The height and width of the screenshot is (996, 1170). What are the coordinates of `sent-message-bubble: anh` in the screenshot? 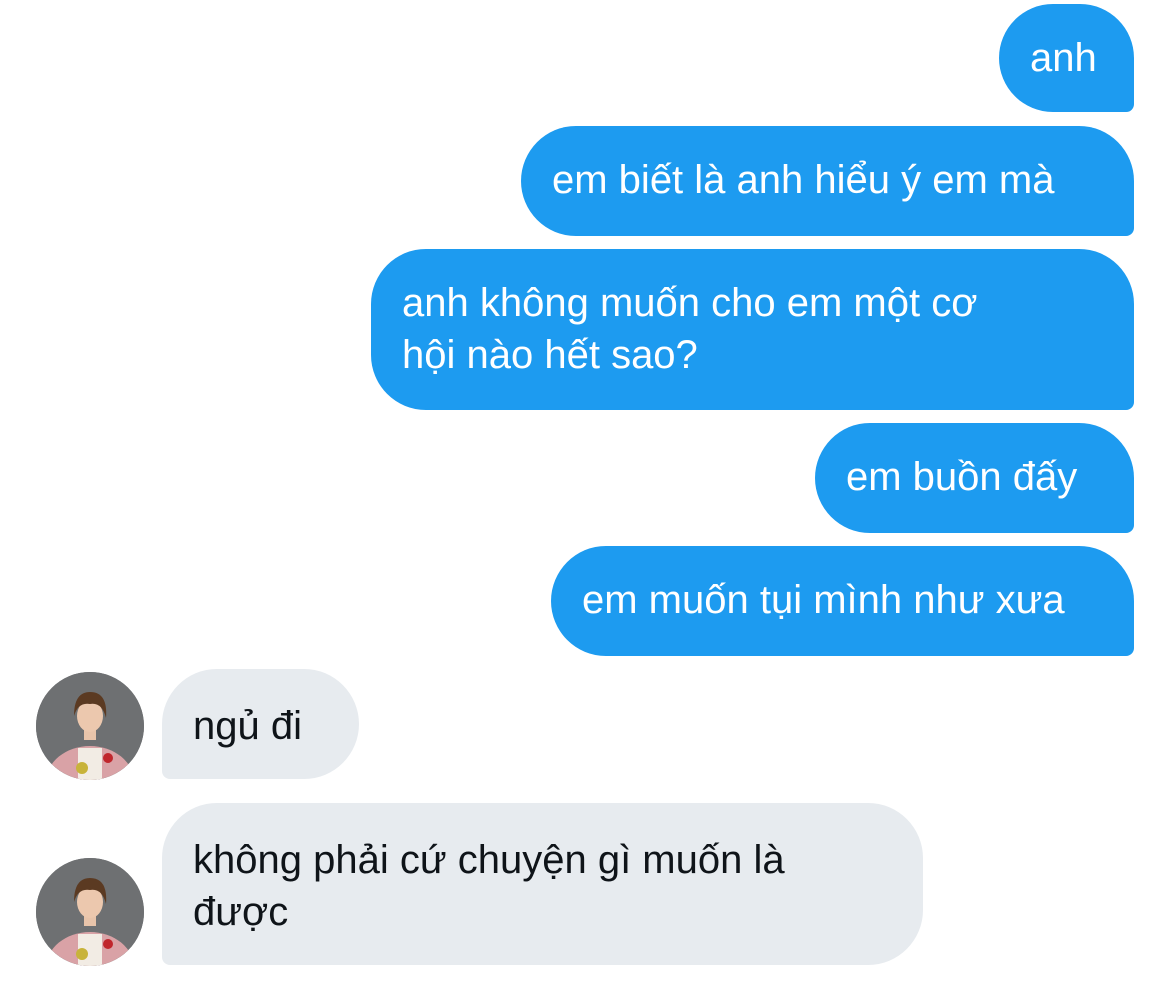 It's located at (1066, 58).